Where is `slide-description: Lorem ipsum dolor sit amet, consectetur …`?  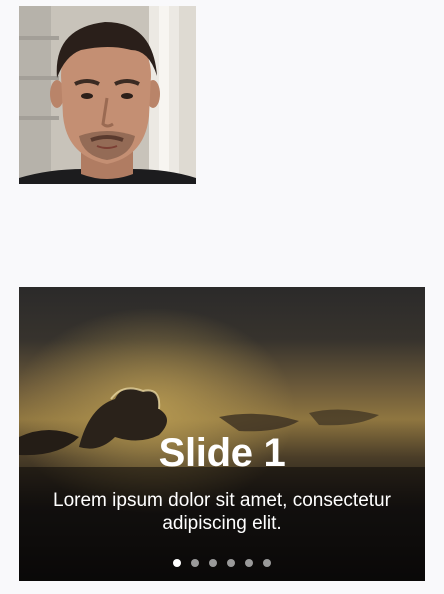
slide-description: Lorem ipsum dolor sit amet, consectetur … is located at coordinates (222, 512).